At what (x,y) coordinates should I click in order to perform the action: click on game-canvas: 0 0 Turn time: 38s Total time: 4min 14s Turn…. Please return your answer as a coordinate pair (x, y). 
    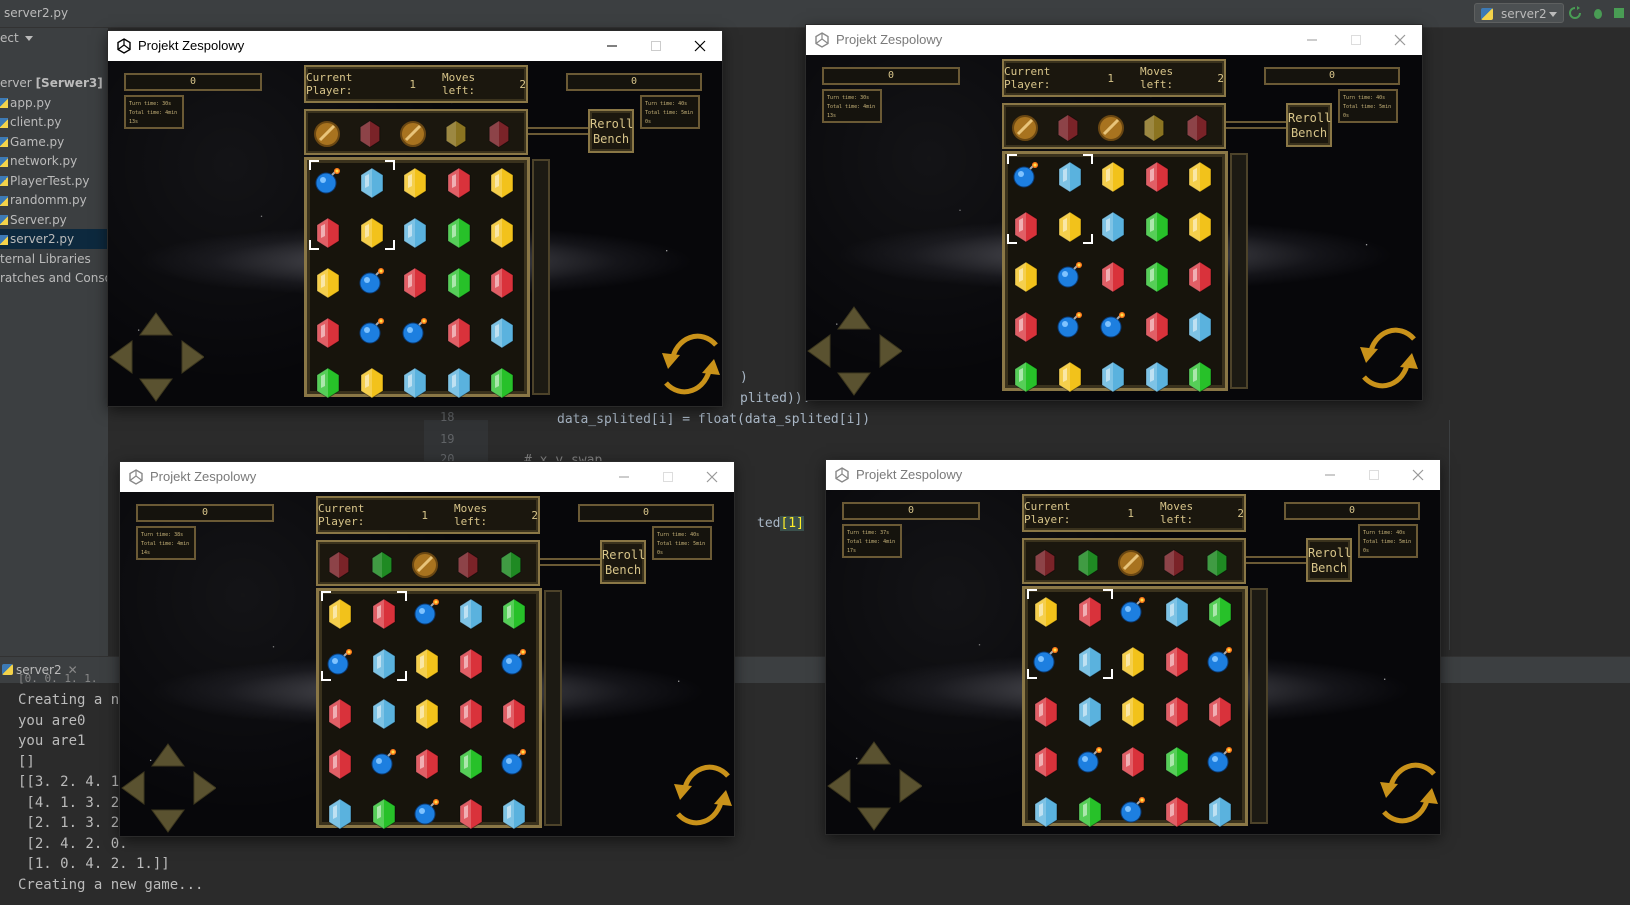
    Looking at the image, I should click on (427, 664).